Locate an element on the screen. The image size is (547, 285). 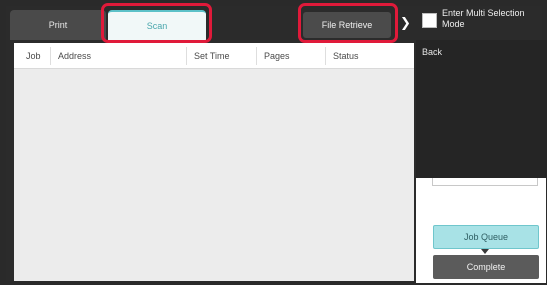
complete-button: Complete is located at coordinates (486, 267).